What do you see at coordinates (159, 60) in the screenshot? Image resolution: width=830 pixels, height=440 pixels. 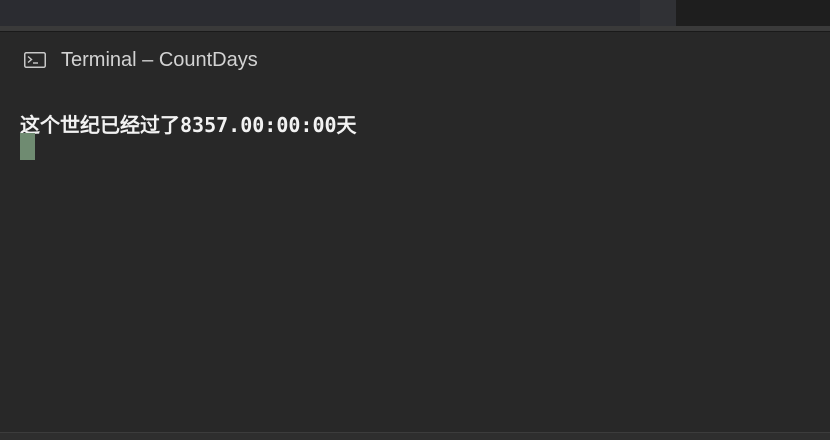 I see `panel-title: Terminal – CountDays` at bounding box center [159, 60].